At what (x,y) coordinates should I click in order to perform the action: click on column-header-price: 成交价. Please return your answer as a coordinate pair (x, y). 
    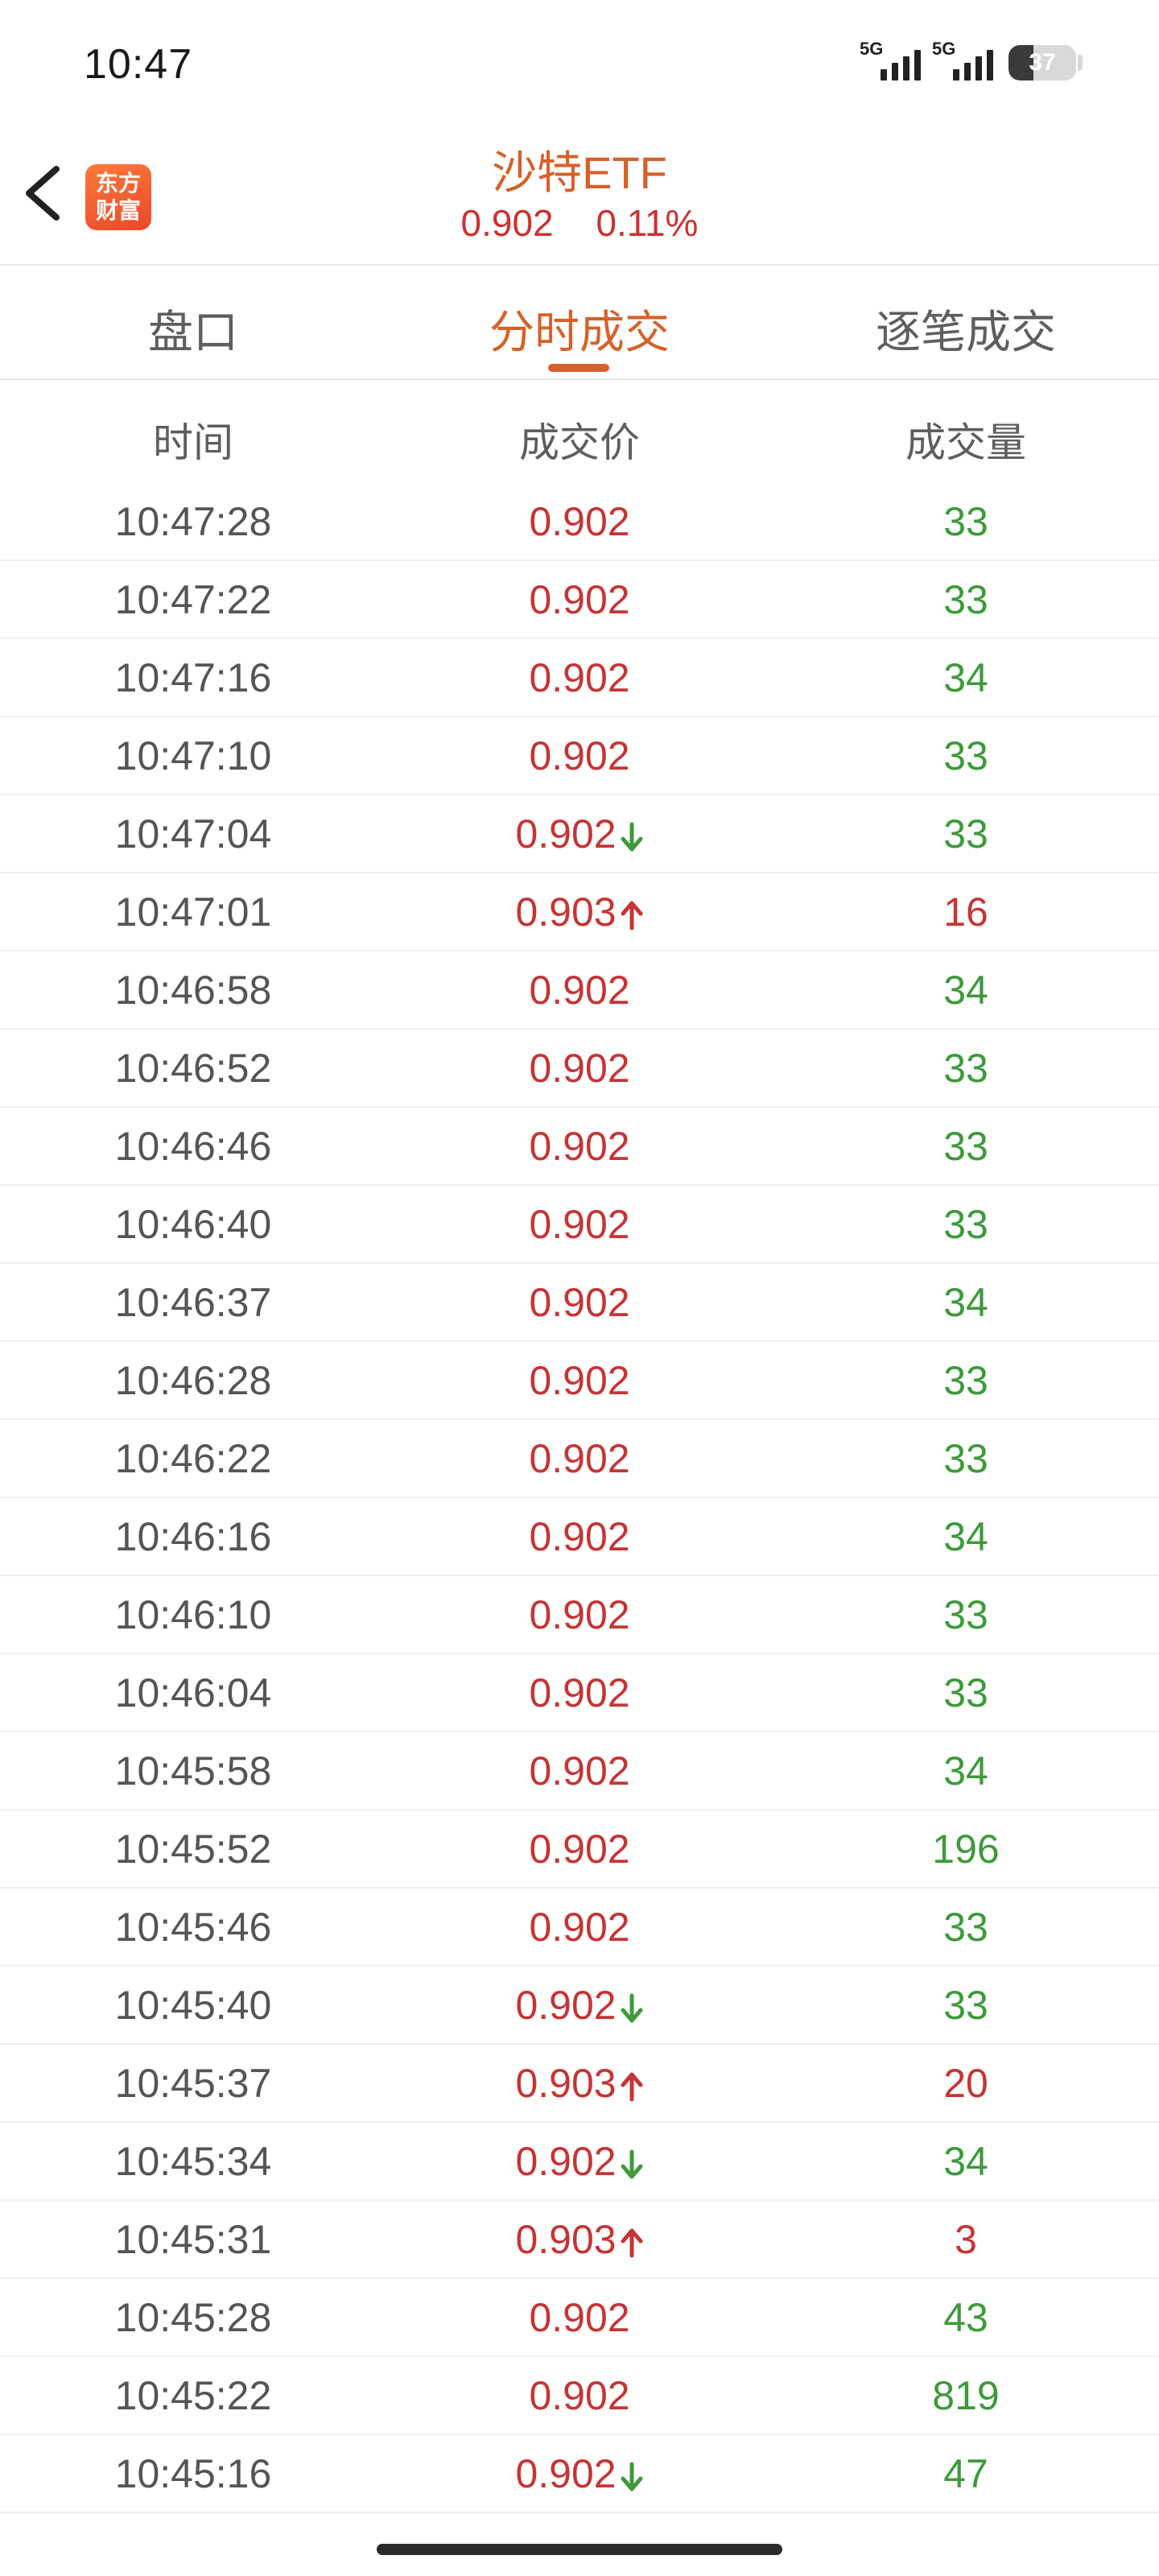
    Looking at the image, I should click on (579, 442).